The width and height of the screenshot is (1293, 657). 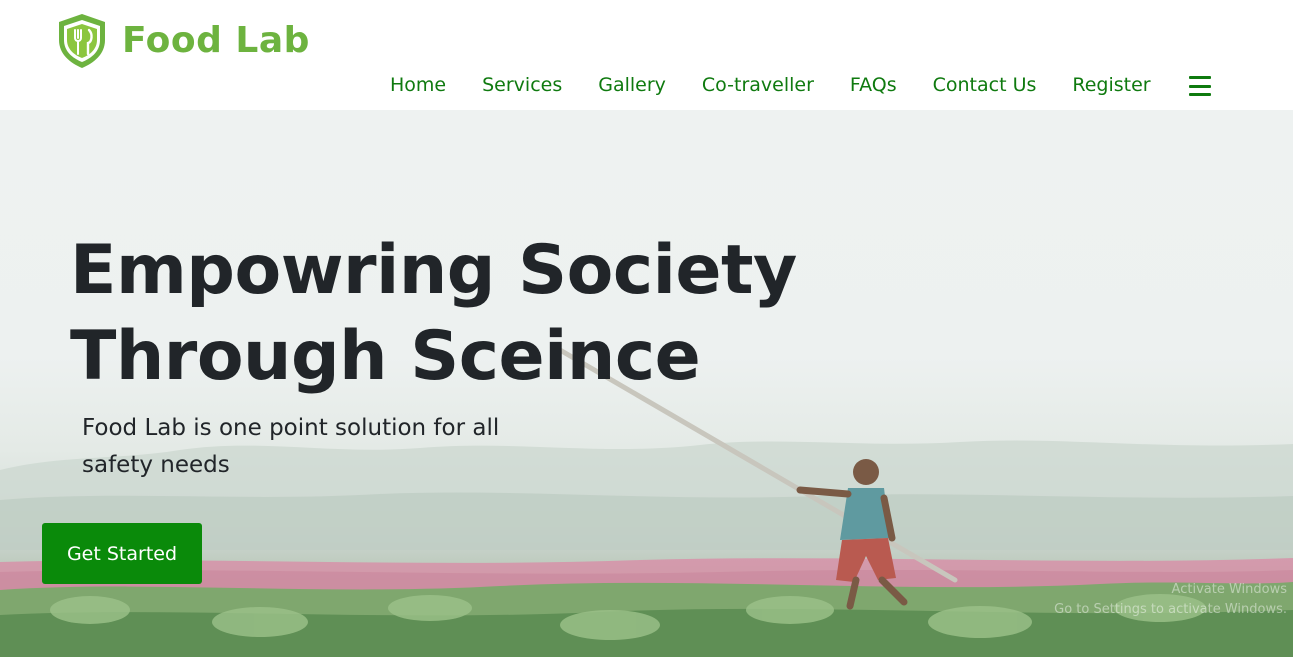 I want to click on get-started-button: Get Started, so click(x=122, y=553).